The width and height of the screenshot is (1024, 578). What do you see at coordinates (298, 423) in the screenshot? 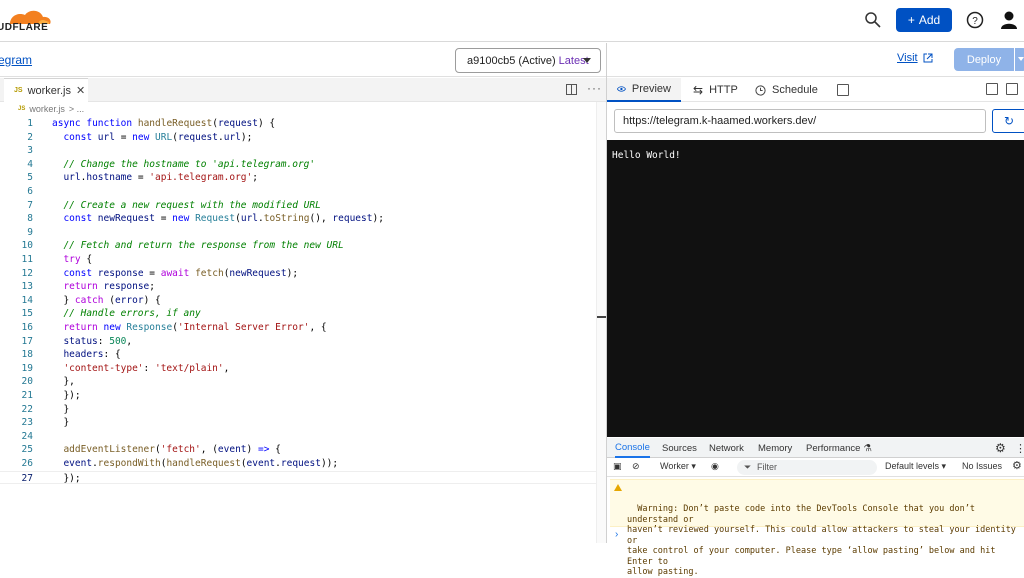
I see `code-line: 23 }` at bounding box center [298, 423].